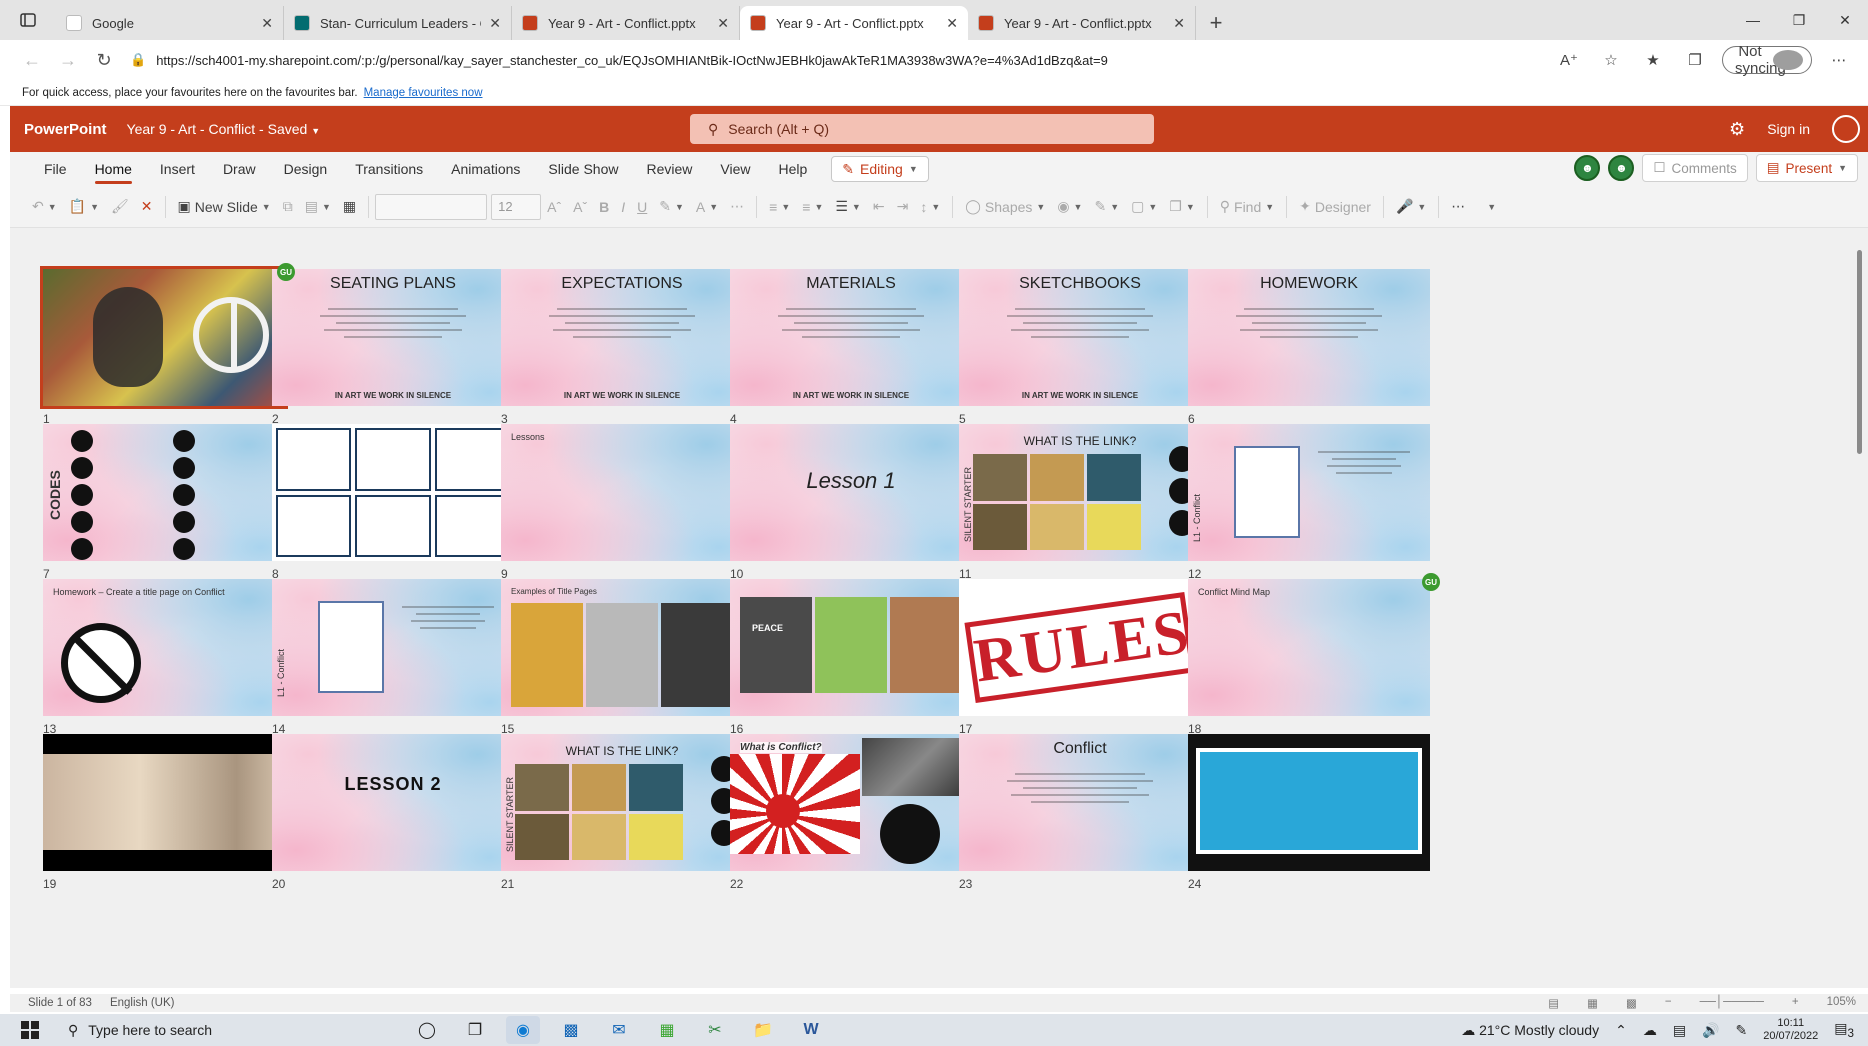  Describe the element at coordinates (1790, 1030) in the screenshot. I see `clock: 10:11 20/07/2022` at that location.